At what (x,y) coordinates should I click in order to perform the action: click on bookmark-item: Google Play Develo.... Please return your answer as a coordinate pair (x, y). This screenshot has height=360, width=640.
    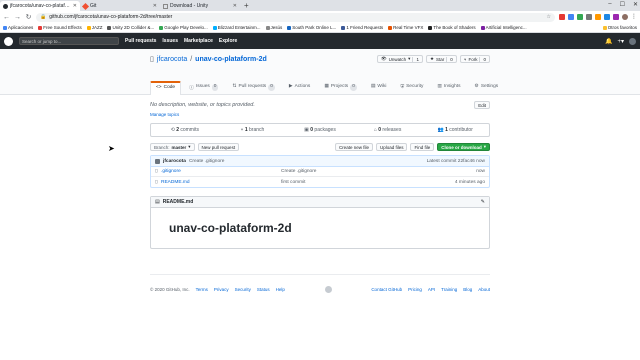
    Looking at the image, I should click on (183, 27).